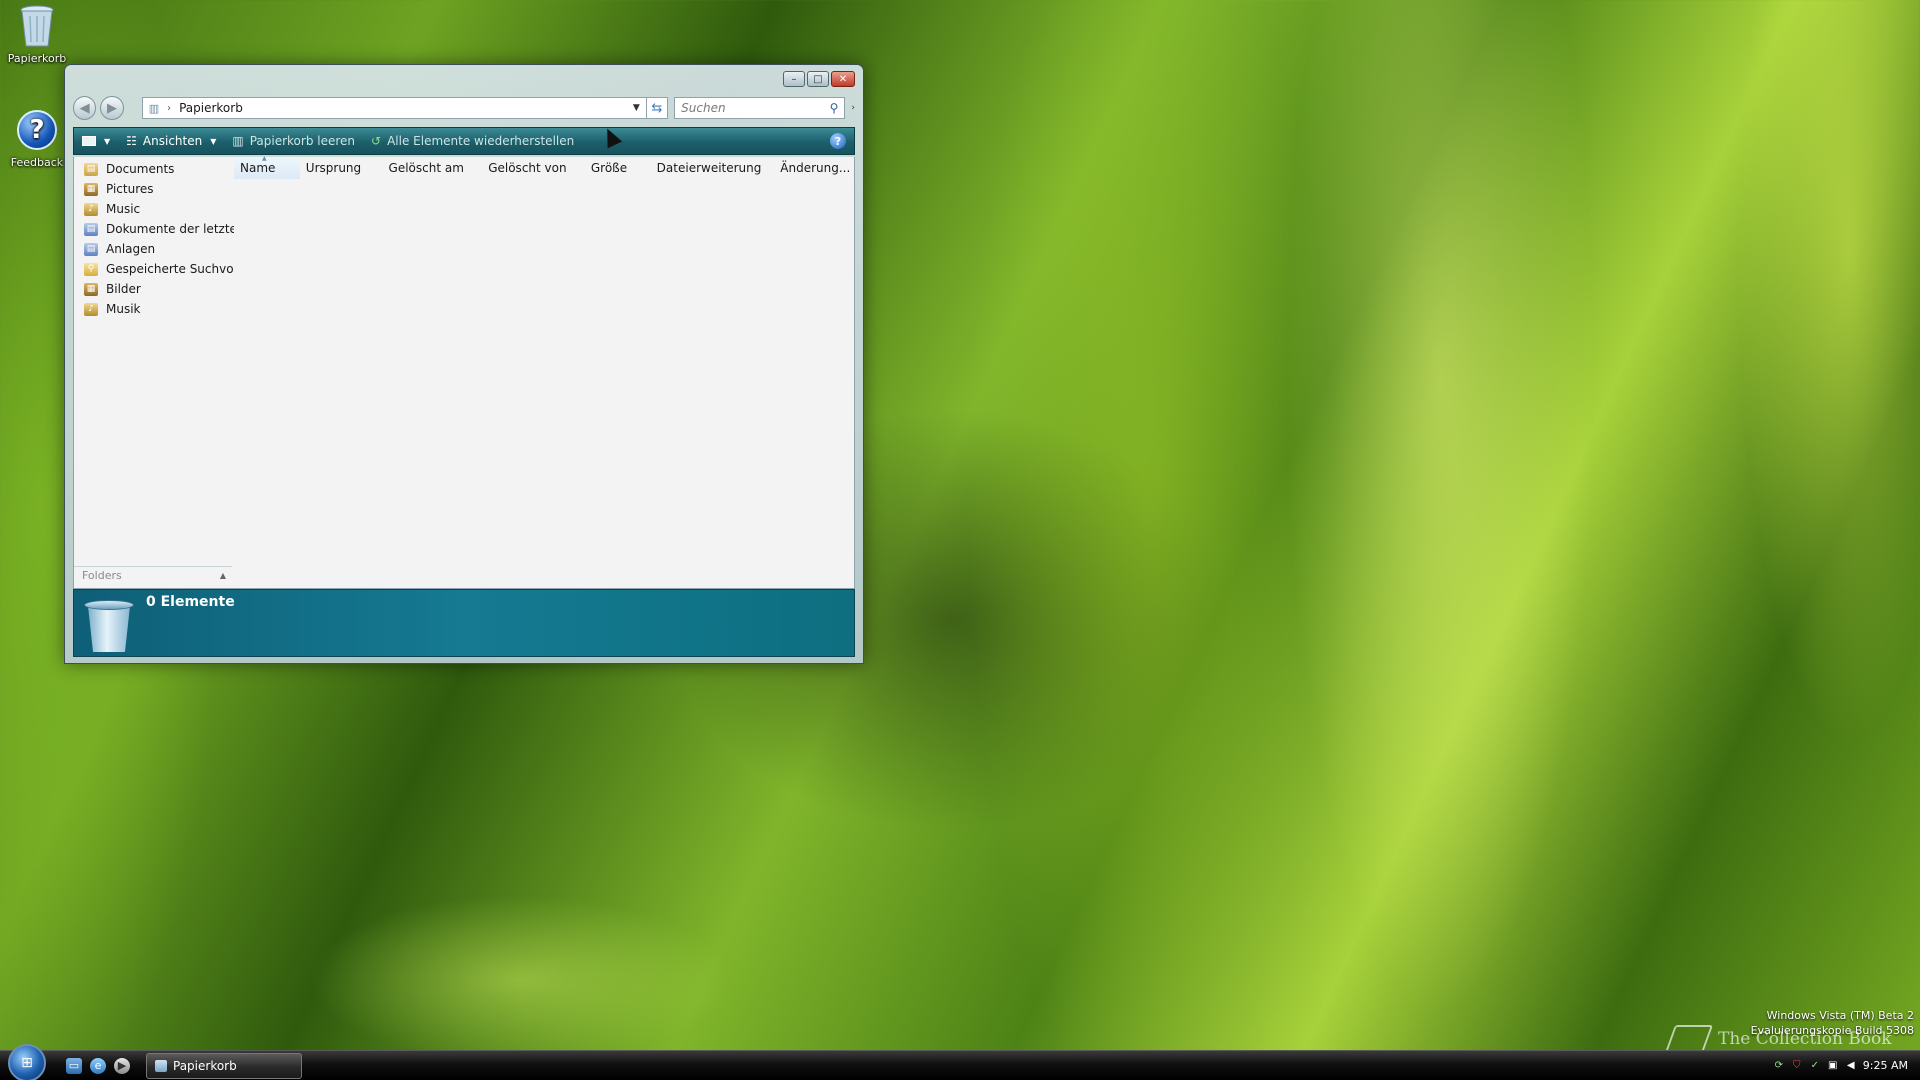 The image size is (1920, 1080). What do you see at coordinates (1815, 1066) in the screenshot?
I see `update-icon: ✓` at bounding box center [1815, 1066].